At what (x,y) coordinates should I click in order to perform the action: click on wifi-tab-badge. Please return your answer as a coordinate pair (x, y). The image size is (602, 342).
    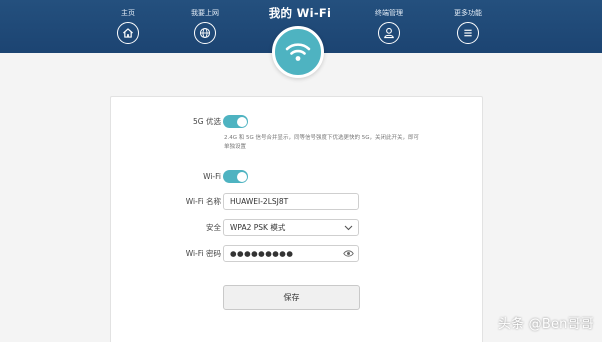
    Looking at the image, I should click on (298, 52).